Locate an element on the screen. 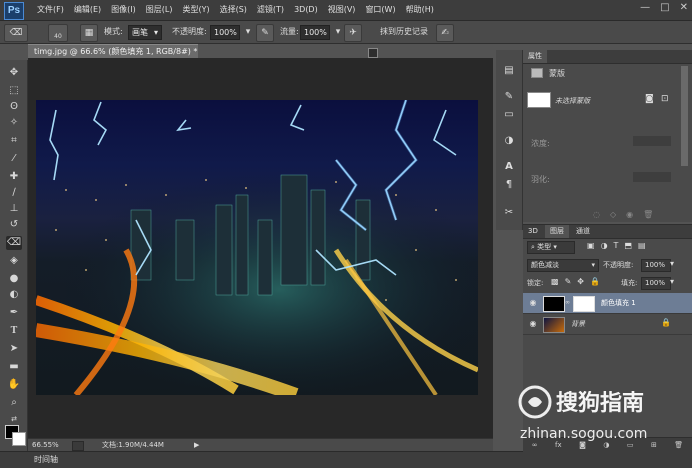 The width and height of the screenshot is (692, 468). link-icon: ∞ is located at coordinates (567, 302).